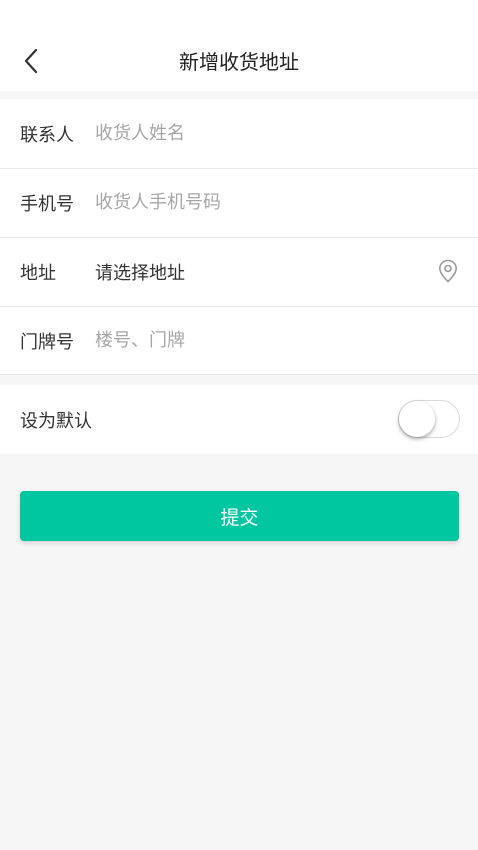 This screenshot has height=850, width=478. What do you see at coordinates (47, 204) in the screenshot?
I see `phone-label: 手机号` at bounding box center [47, 204].